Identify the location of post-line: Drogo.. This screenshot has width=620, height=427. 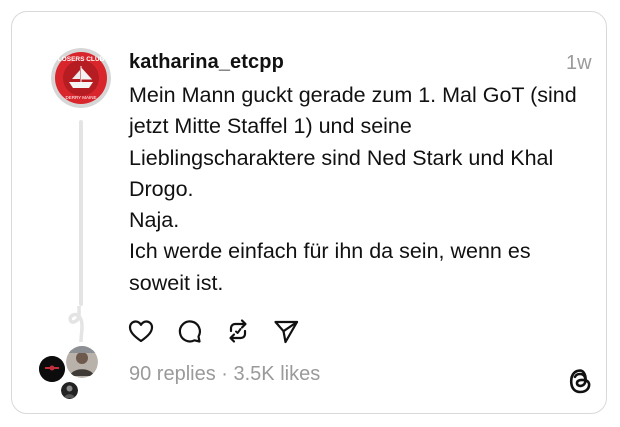
(161, 188).